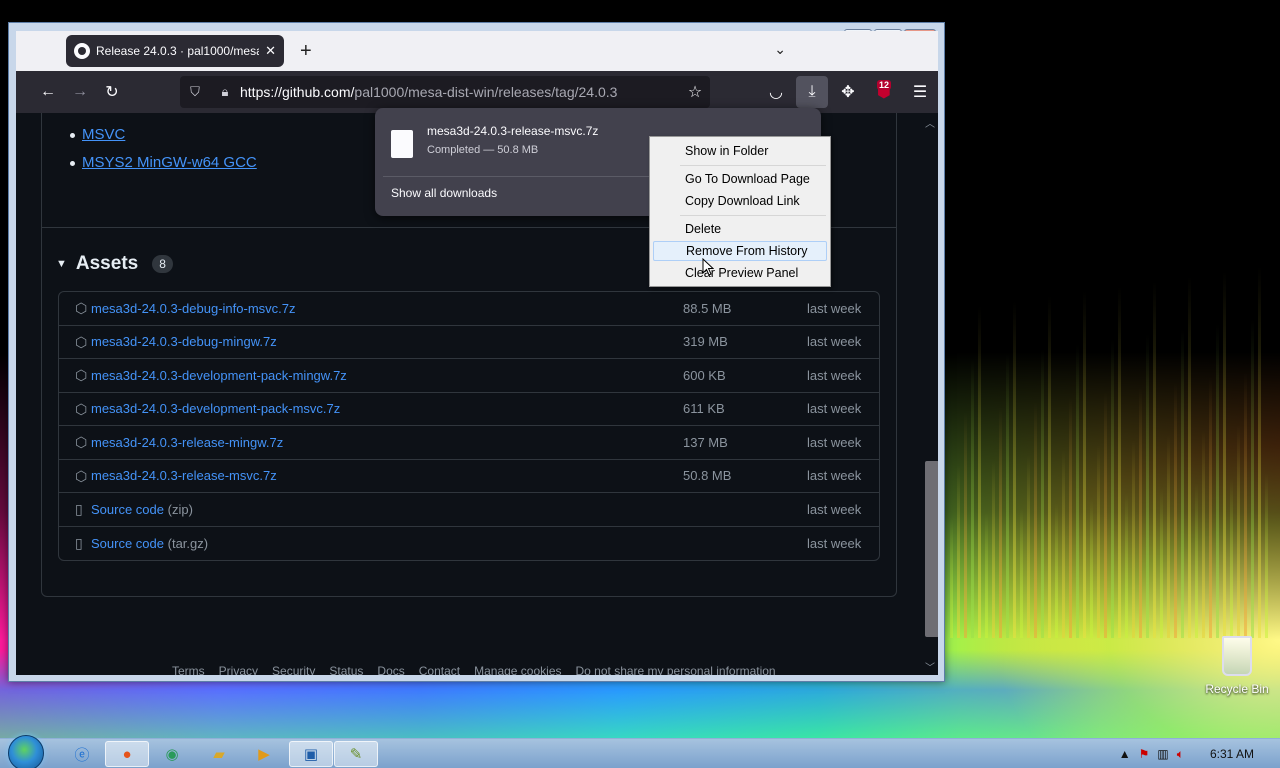 The width and height of the screenshot is (1280, 768). I want to click on asset-link: mesa3d-24.0.3-debug-mingw.7z, so click(184, 341).